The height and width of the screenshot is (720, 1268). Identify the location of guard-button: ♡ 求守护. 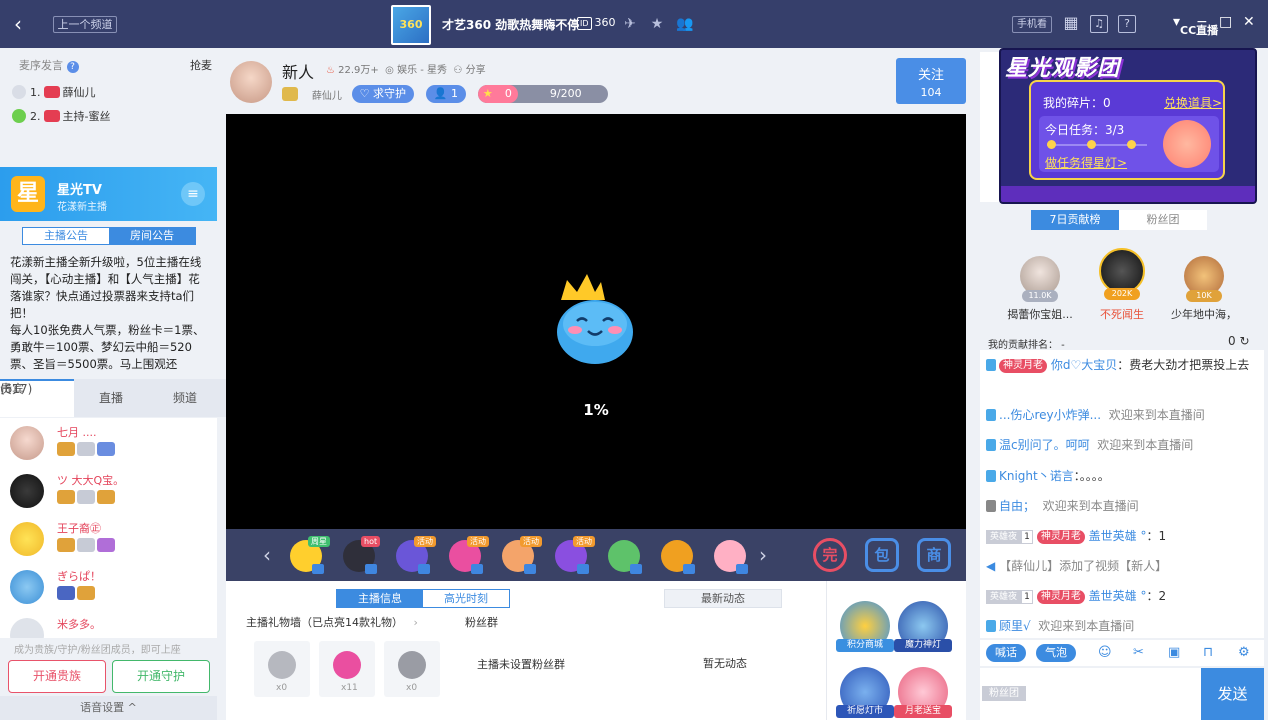
(383, 94).